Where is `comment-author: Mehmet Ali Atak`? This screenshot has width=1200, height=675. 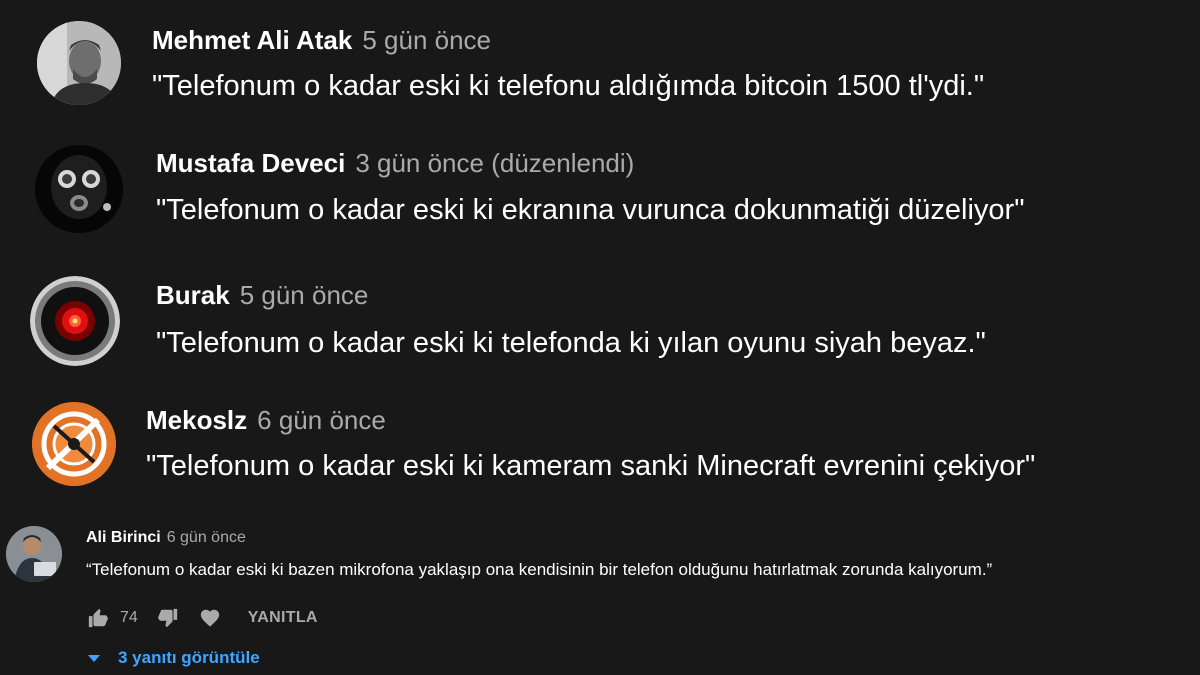
comment-author: Mehmet Ali Atak is located at coordinates (252, 40).